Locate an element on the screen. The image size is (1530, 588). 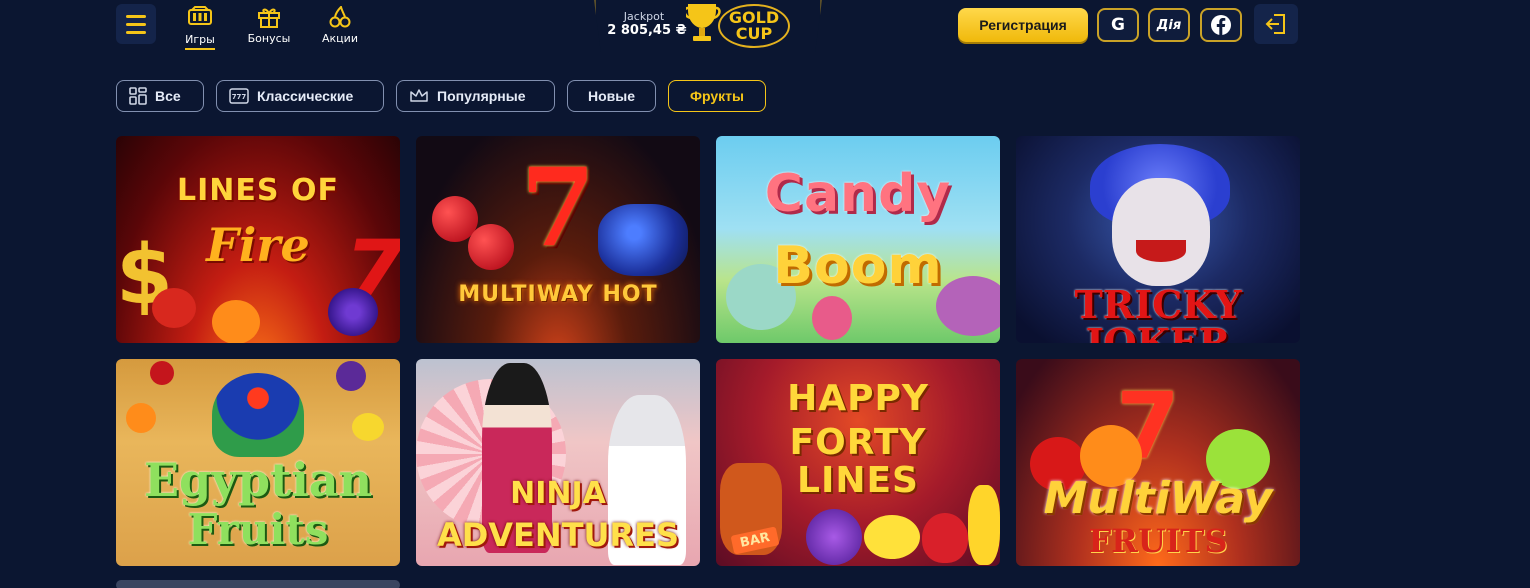
game-title-line1: Egyptian is located at coordinates (258, 480).